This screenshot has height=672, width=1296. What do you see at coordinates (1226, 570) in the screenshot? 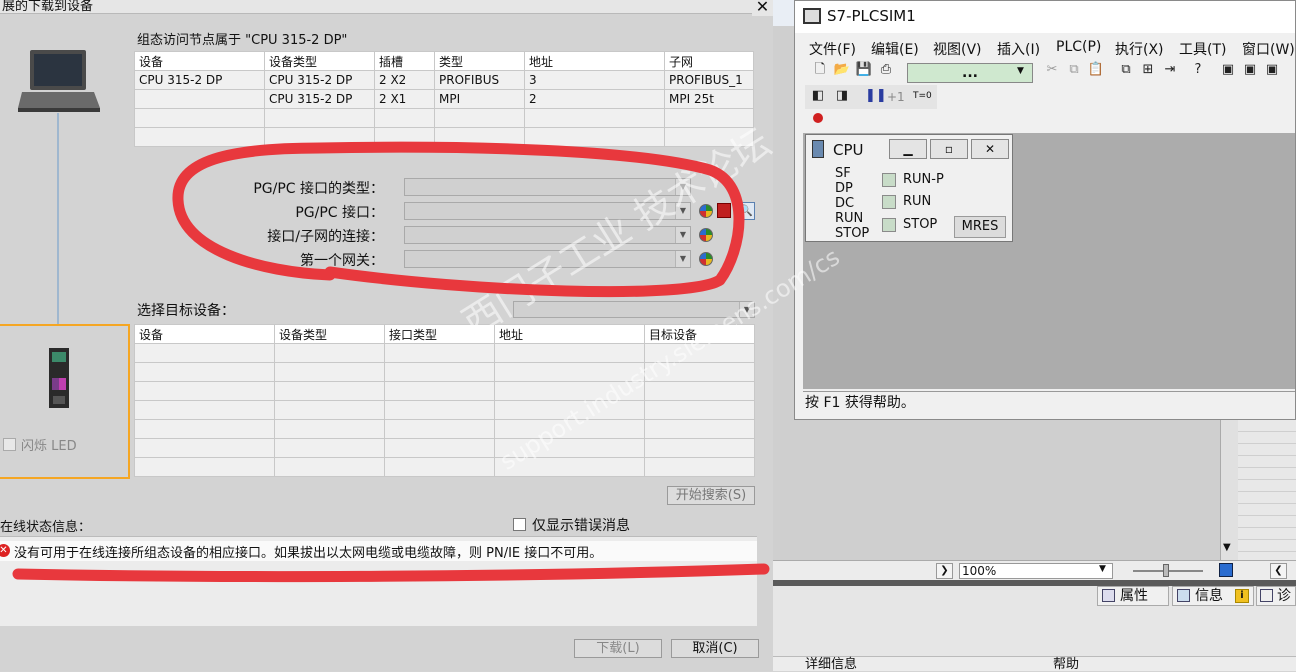
I see `fit-icon` at bounding box center [1226, 570].